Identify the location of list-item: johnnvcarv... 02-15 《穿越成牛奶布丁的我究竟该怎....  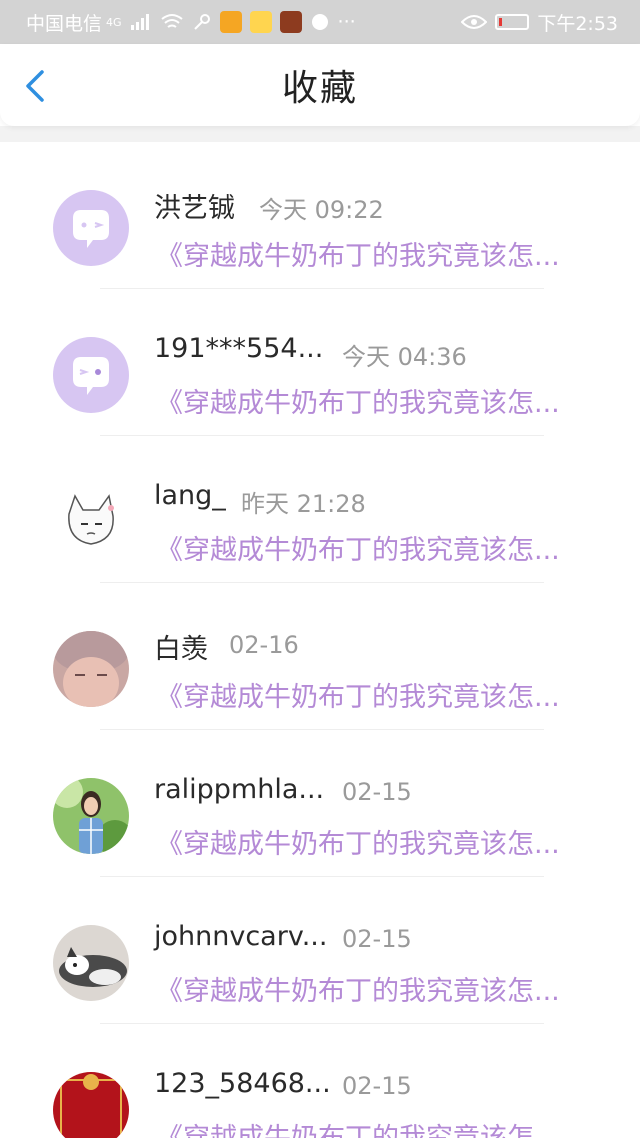
(320, 950).